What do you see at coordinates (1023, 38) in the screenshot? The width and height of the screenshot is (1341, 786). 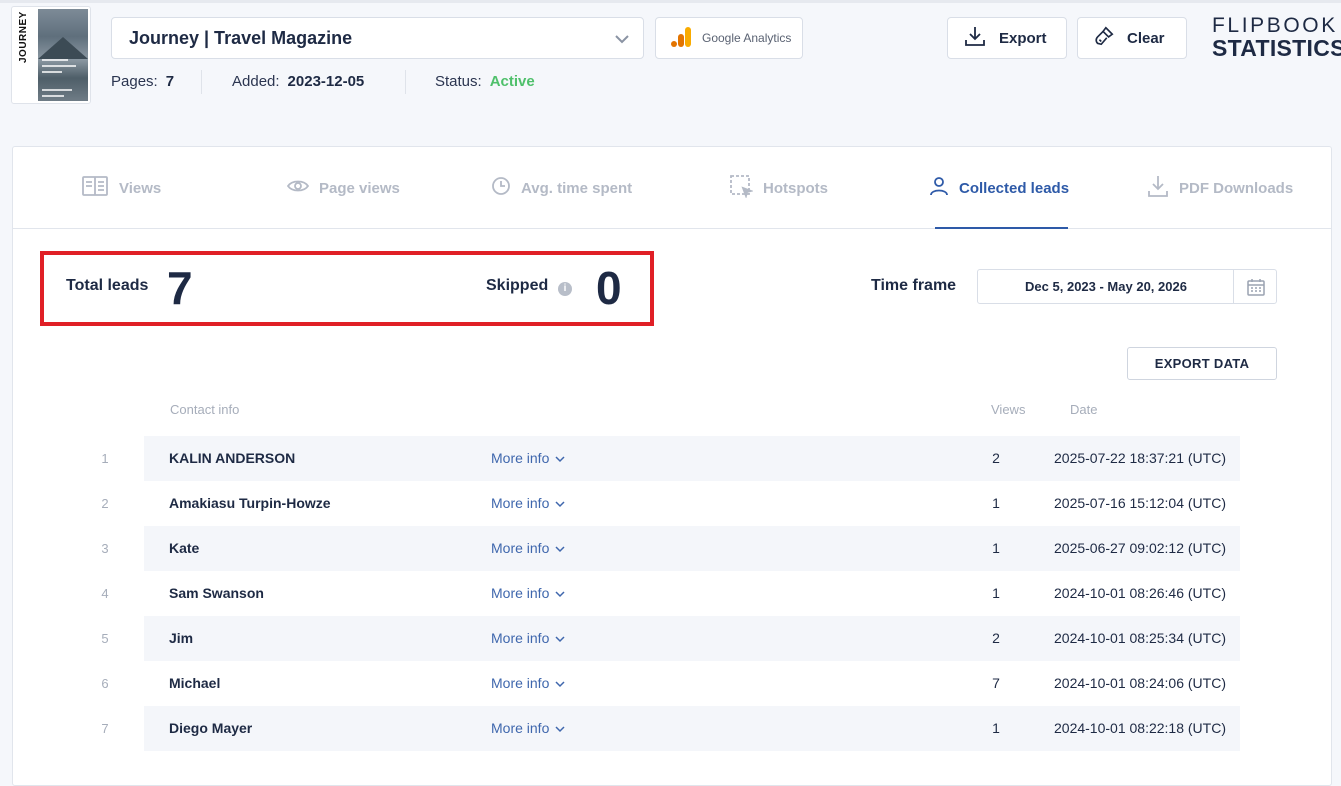 I see `export-label: Export` at bounding box center [1023, 38].